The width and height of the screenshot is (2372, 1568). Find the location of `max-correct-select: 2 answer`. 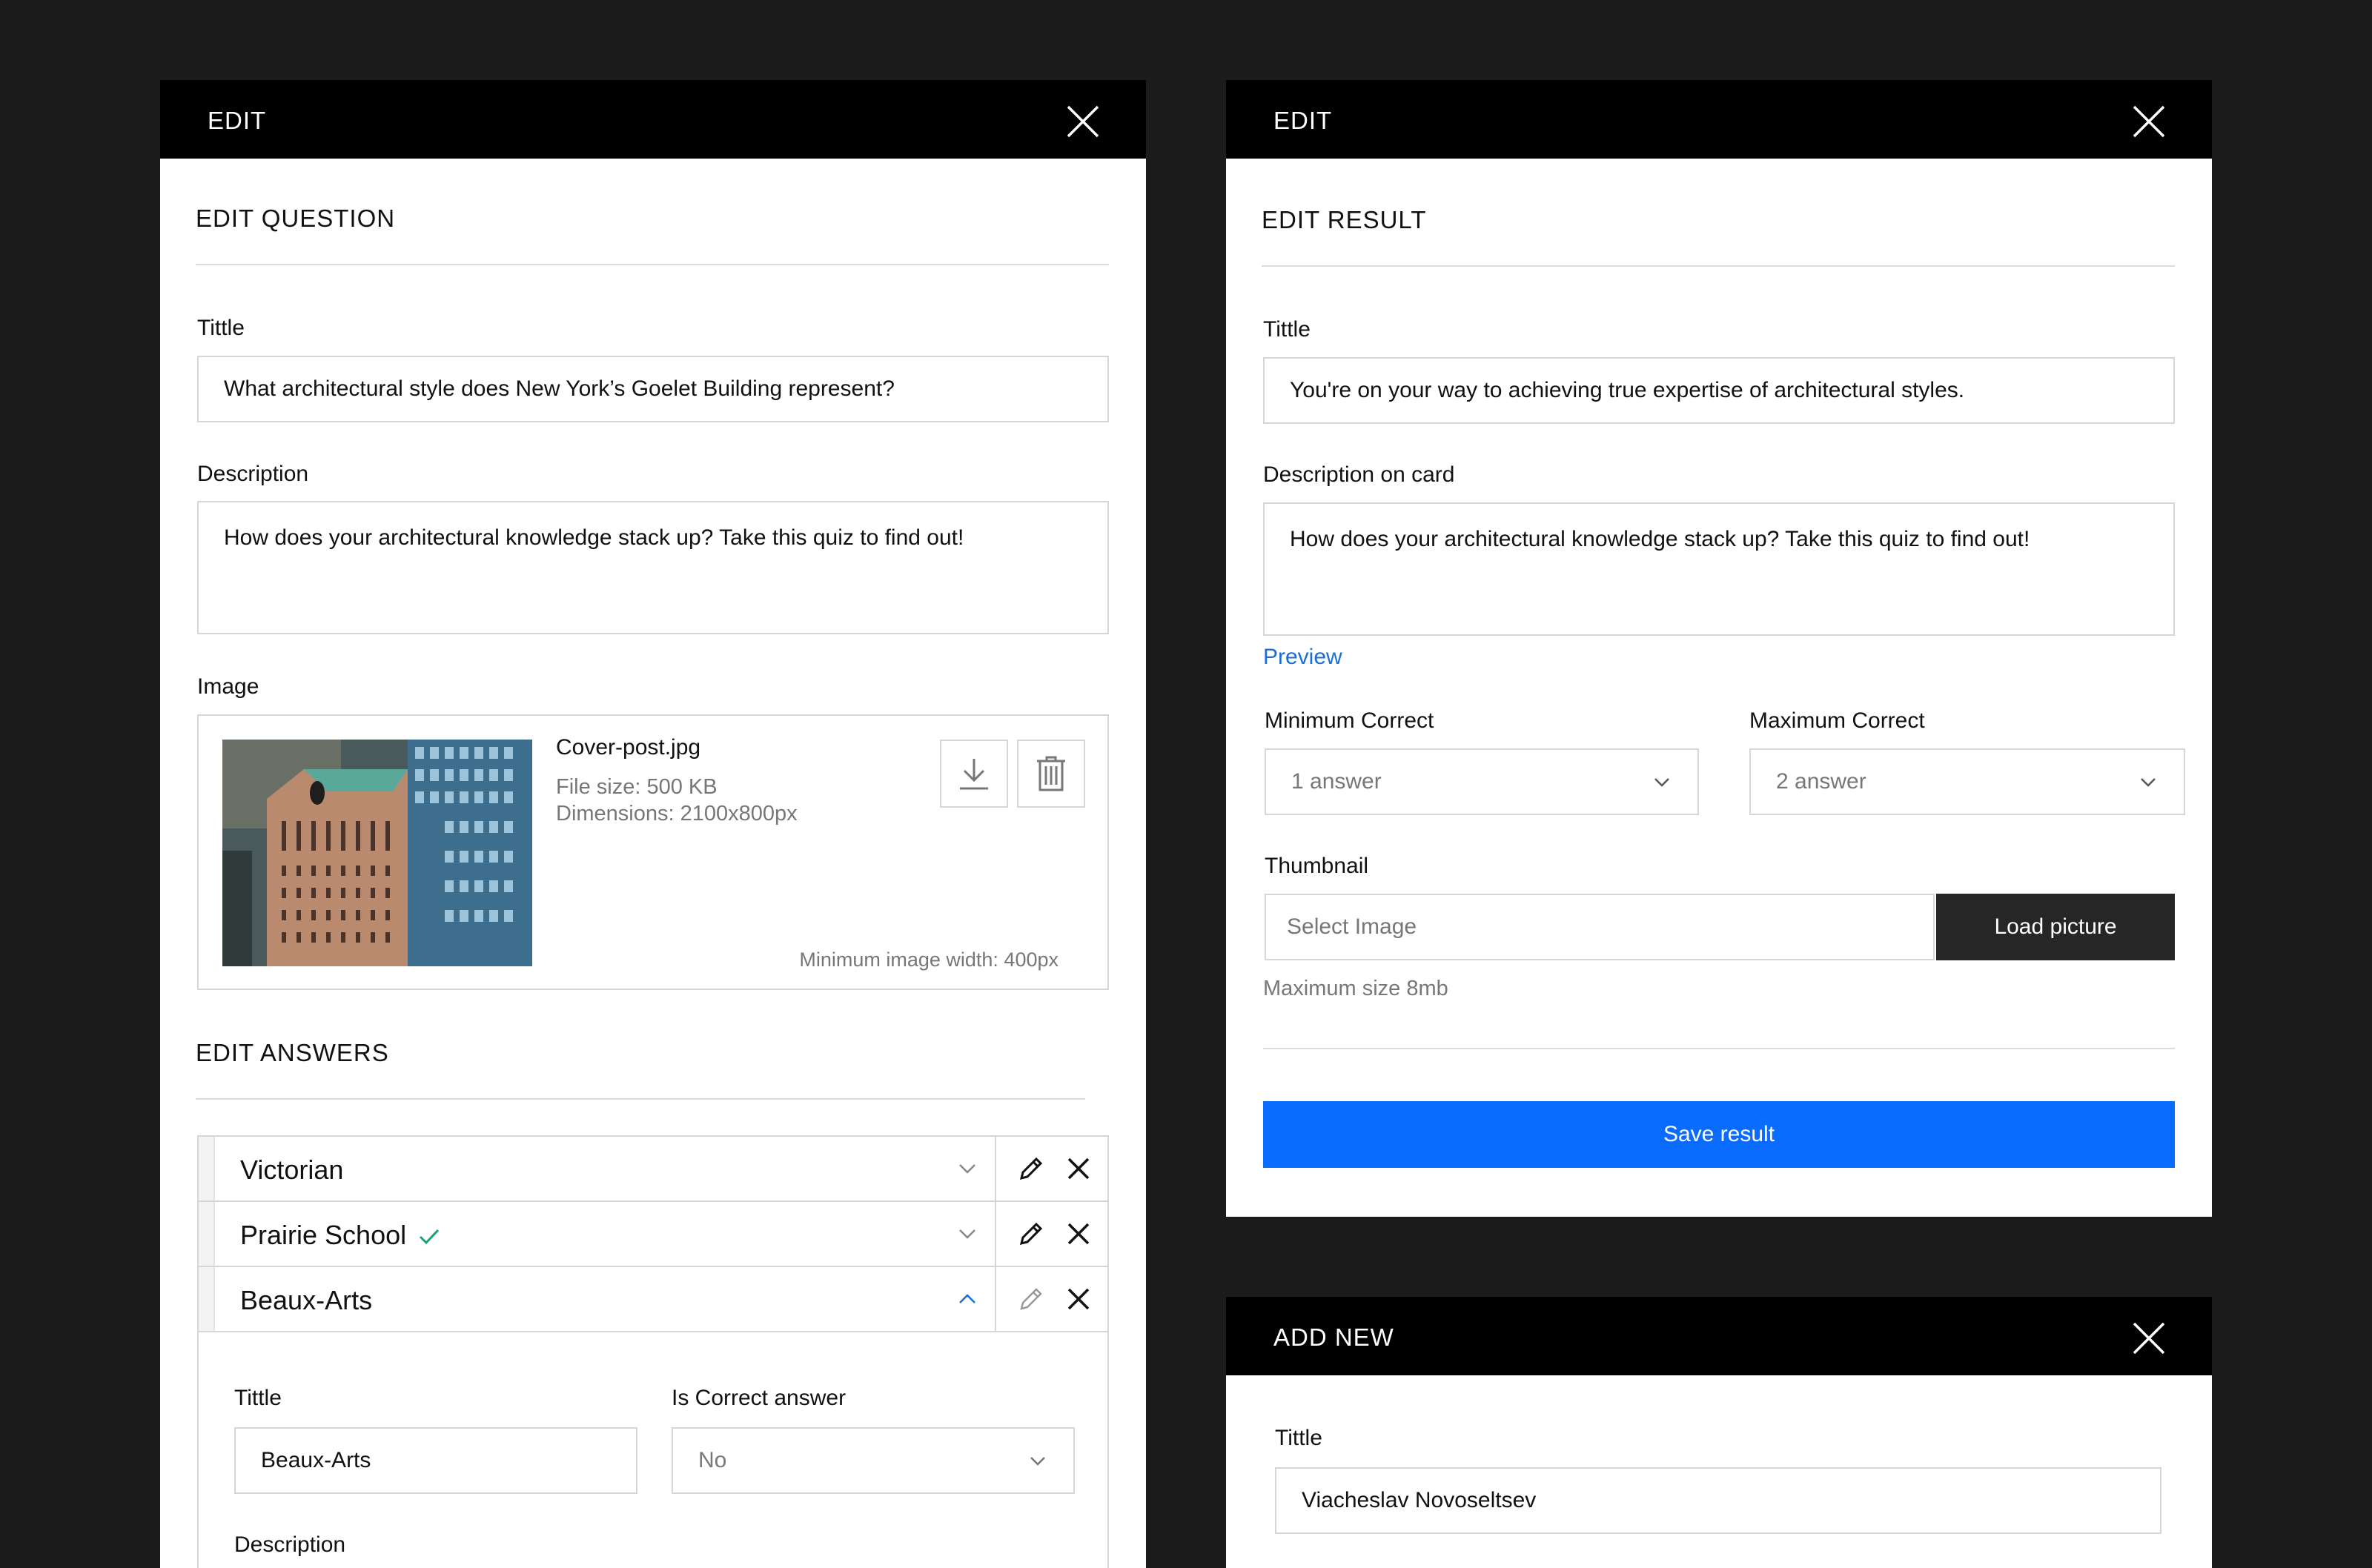

max-correct-select: 2 answer is located at coordinates (1967, 781).